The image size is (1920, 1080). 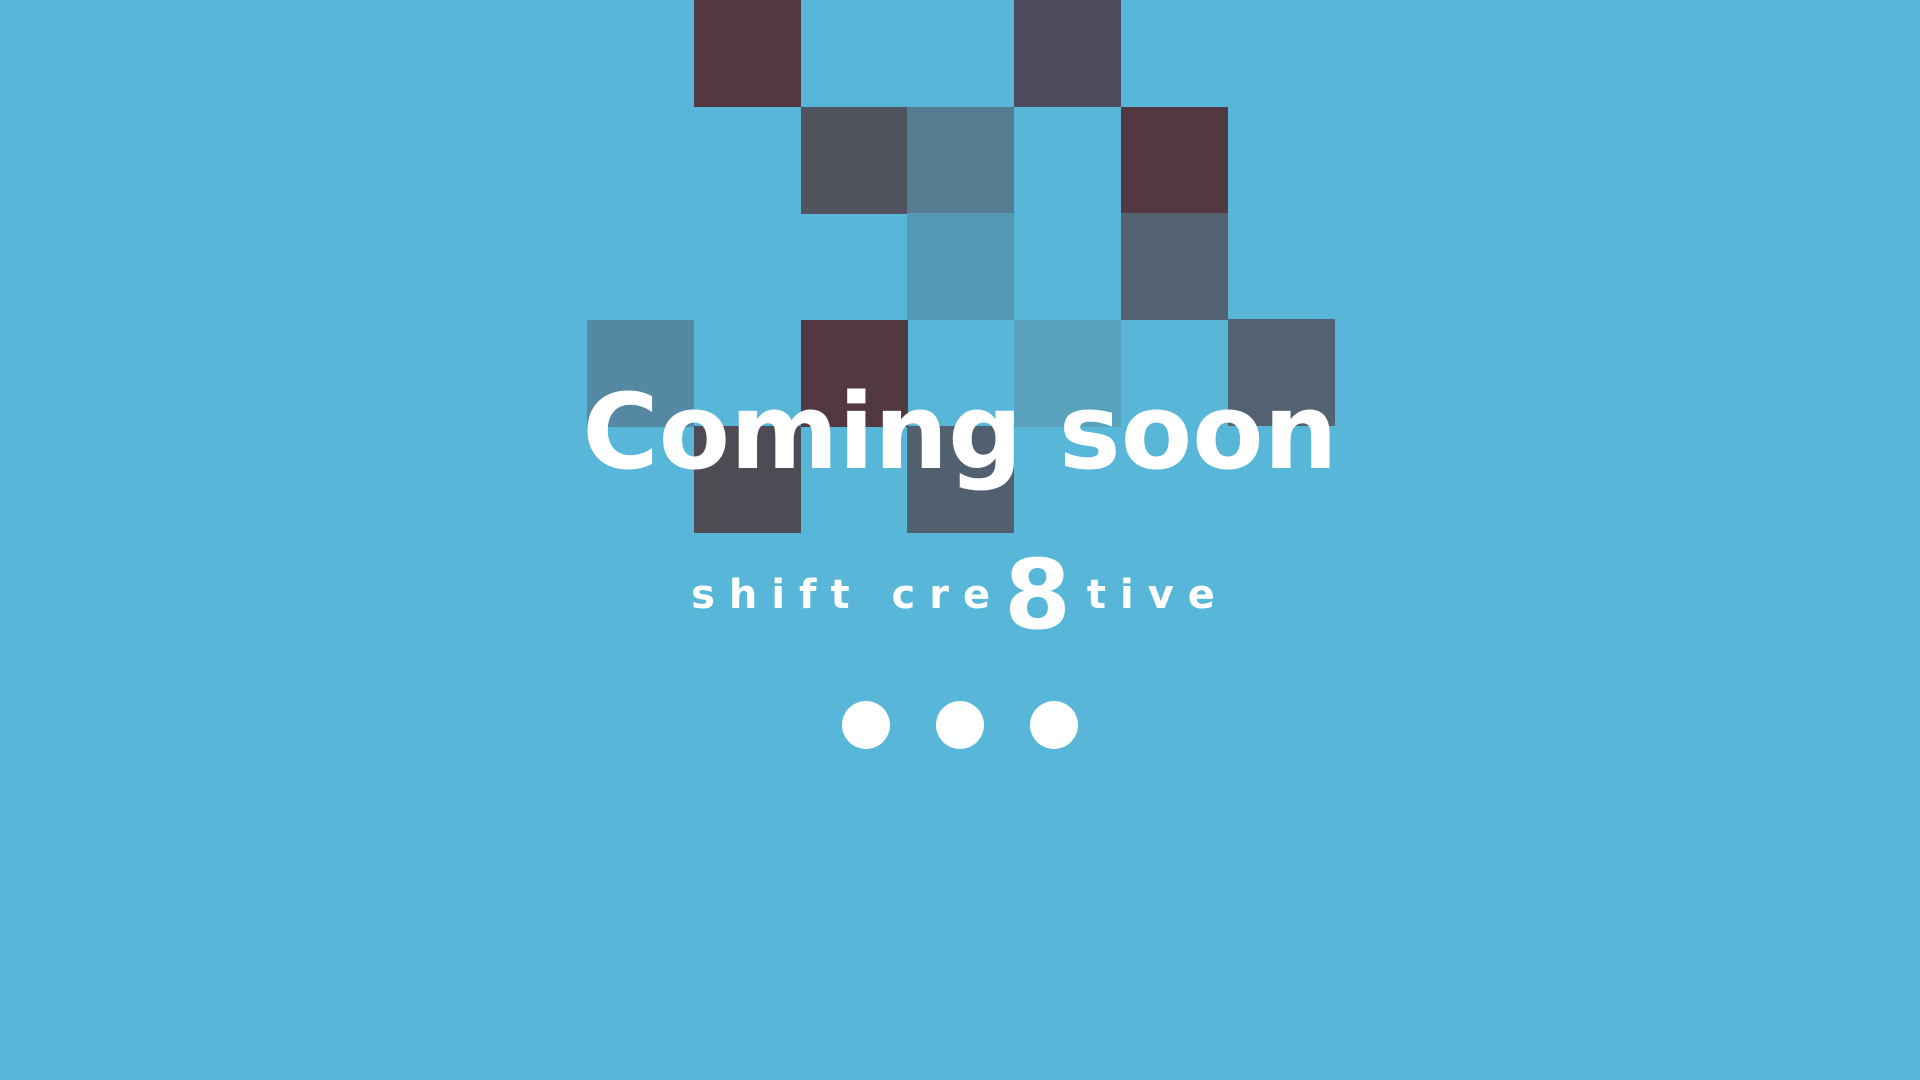 I want to click on brand-prefix: shift cre, so click(x=848, y=595).